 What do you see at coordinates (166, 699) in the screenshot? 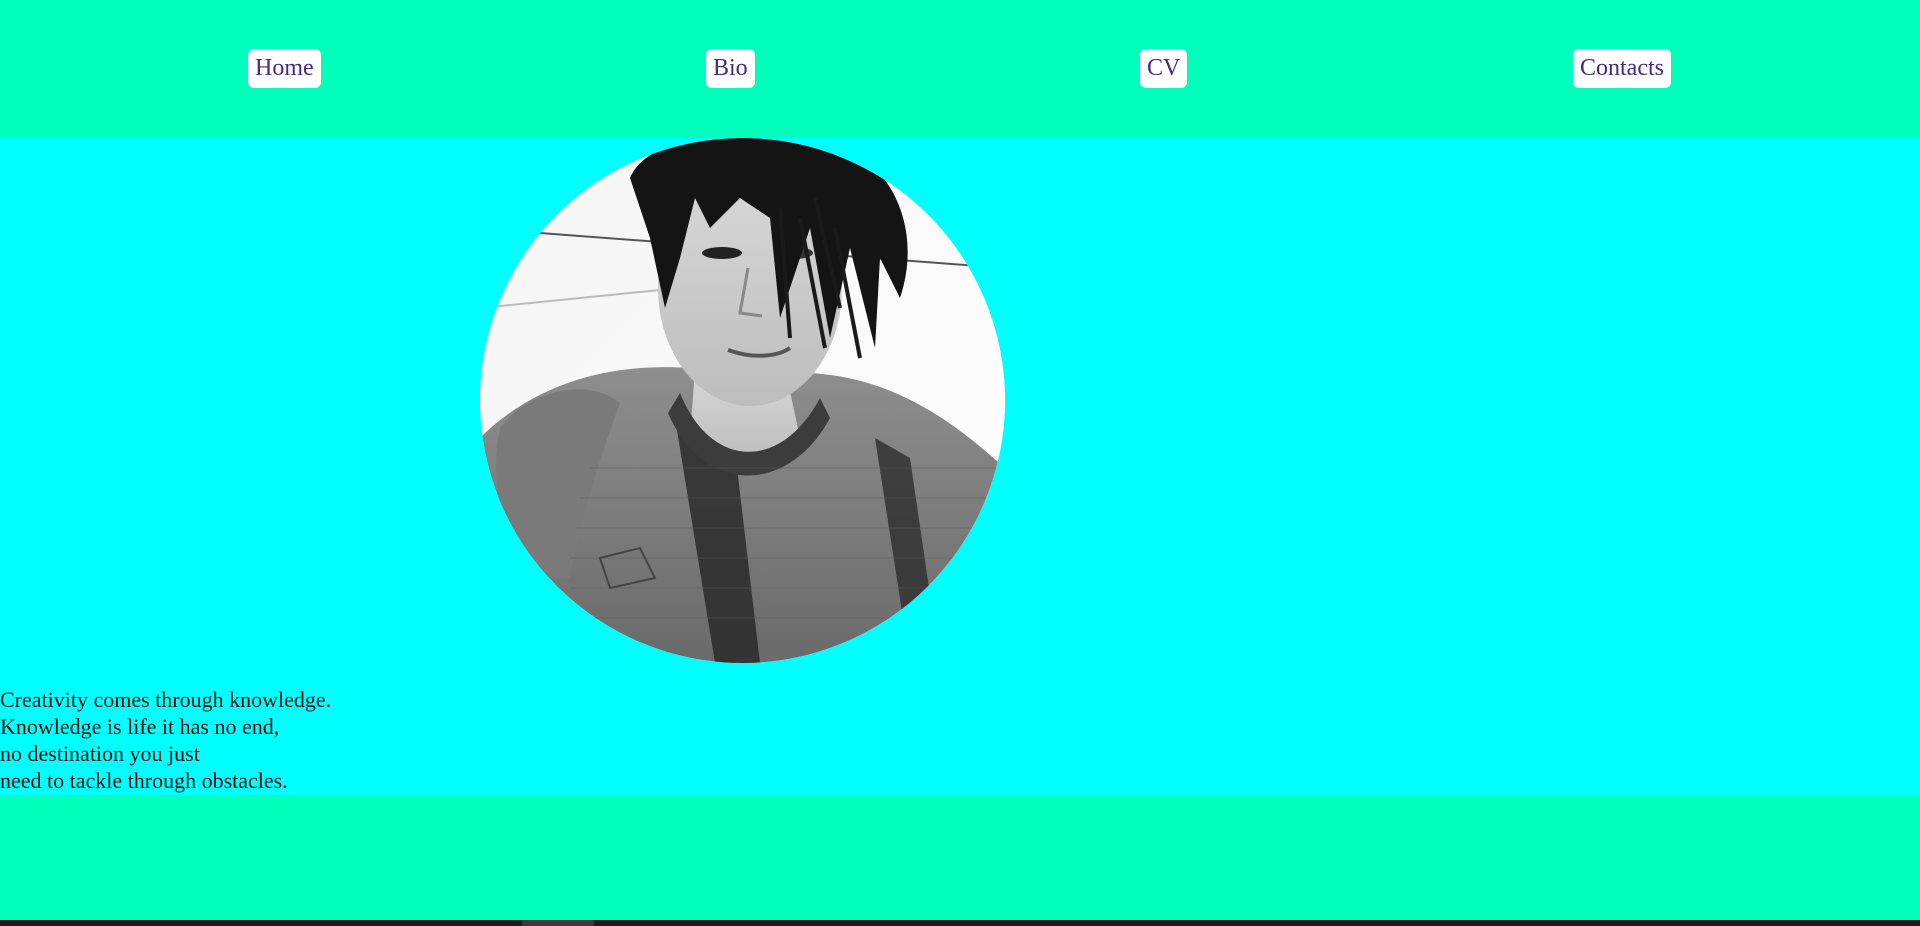
I see `quote-line: Creativity comes through knowledge.` at bounding box center [166, 699].